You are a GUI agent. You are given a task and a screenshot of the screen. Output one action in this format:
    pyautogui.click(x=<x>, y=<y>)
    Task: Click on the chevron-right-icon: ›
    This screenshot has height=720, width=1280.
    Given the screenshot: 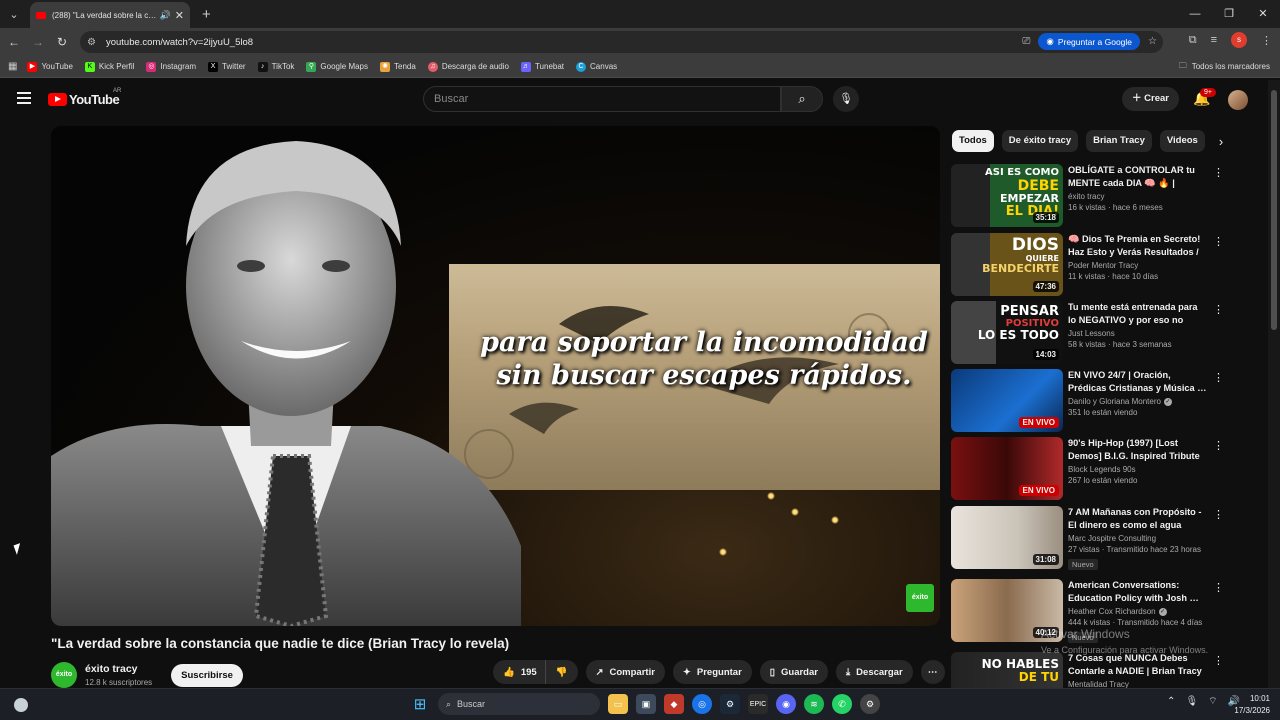 What is the action you would take?
    pyautogui.click(x=1221, y=141)
    